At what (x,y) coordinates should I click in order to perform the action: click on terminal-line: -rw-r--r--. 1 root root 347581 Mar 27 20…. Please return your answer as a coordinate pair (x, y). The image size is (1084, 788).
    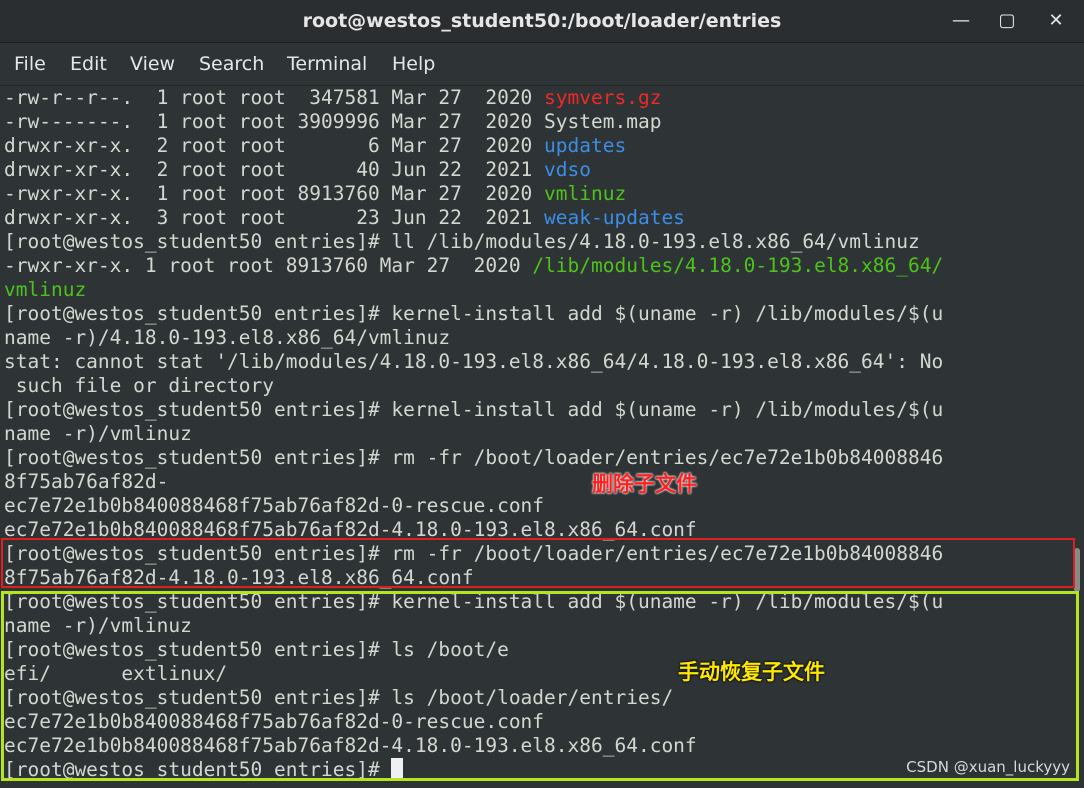
    Looking at the image, I should click on (333, 97).